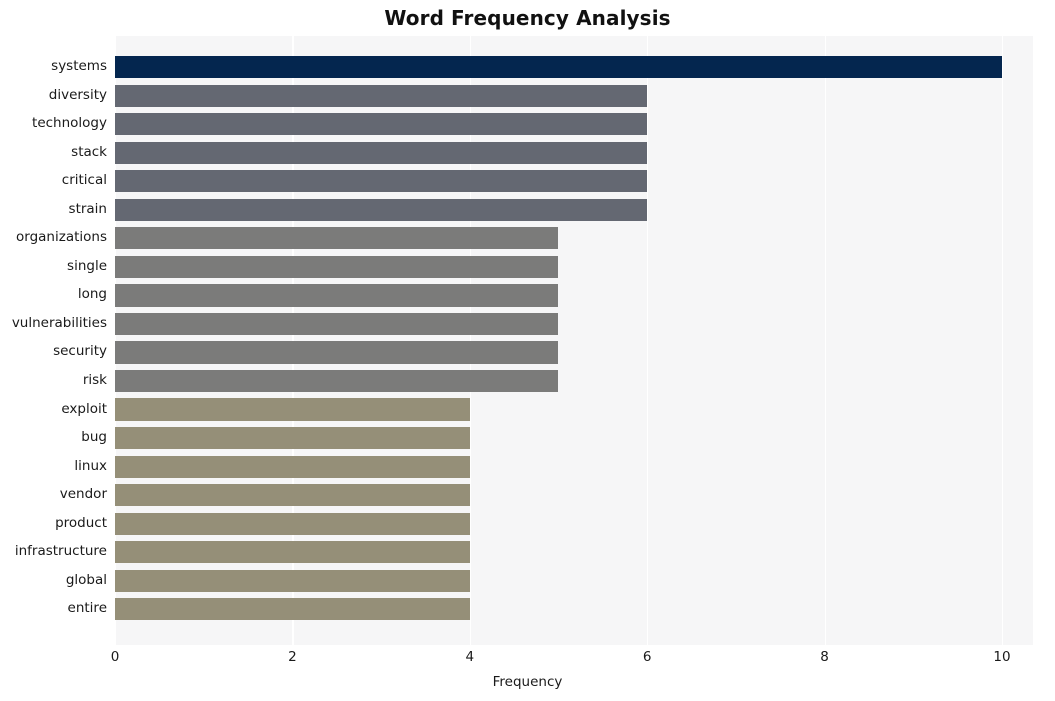 The width and height of the screenshot is (1055, 701). I want to click on y-tick-label: systems, so click(79, 66).